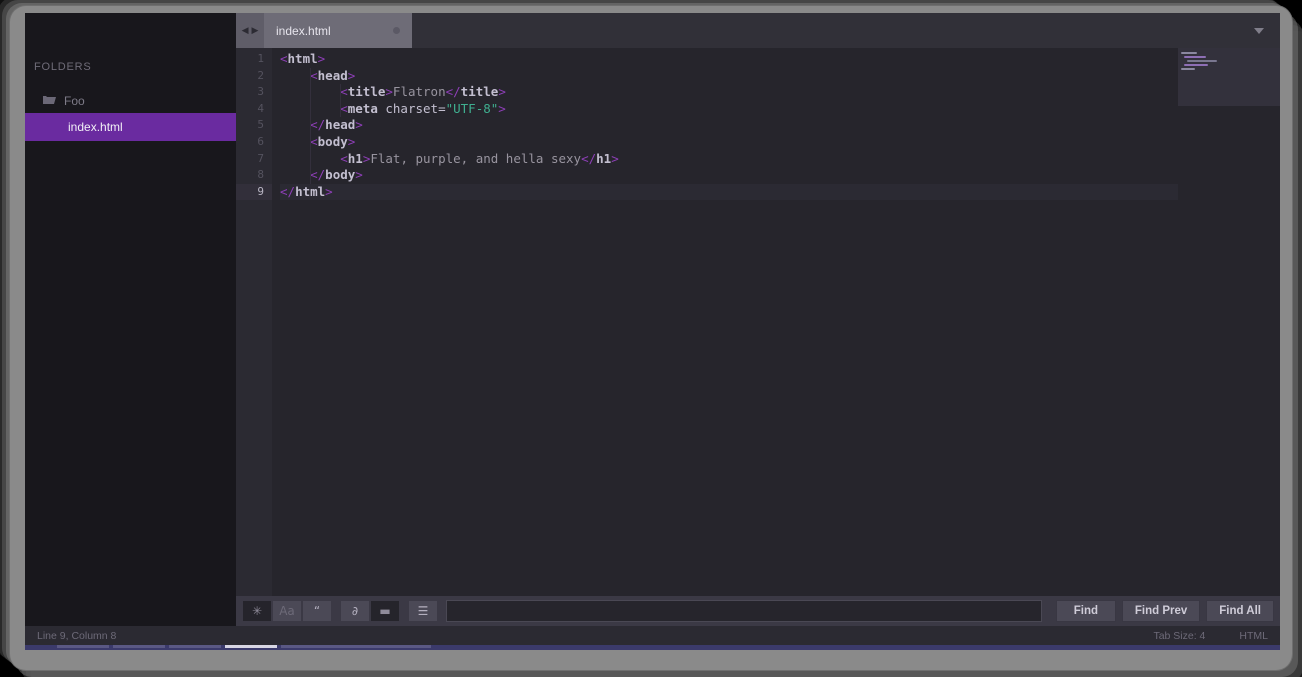 The height and width of the screenshot is (677, 1302). I want to click on line-number: 3, so click(260, 92).